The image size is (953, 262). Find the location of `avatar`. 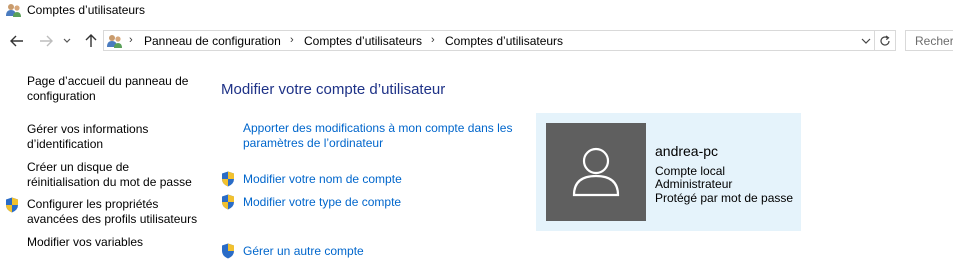

avatar is located at coordinates (596, 172).